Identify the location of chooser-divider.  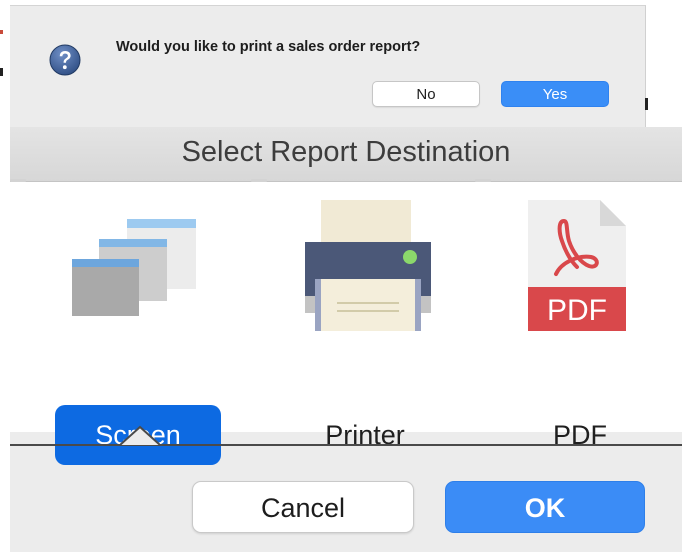
(346, 445).